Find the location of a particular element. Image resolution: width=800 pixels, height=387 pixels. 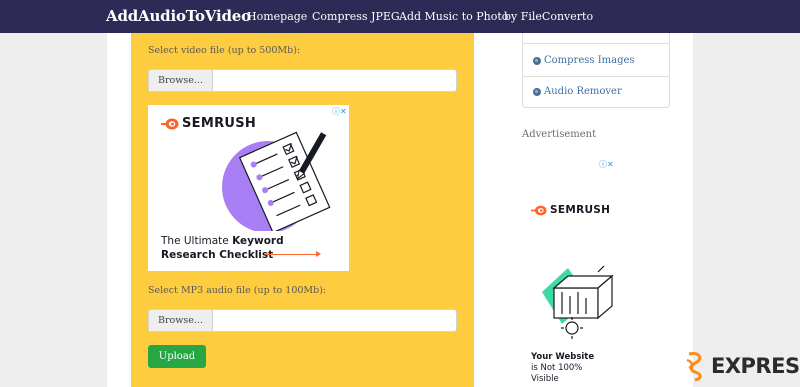

side-ad-text: Your Website is Not 100% Visible is located at coordinates (563, 368).